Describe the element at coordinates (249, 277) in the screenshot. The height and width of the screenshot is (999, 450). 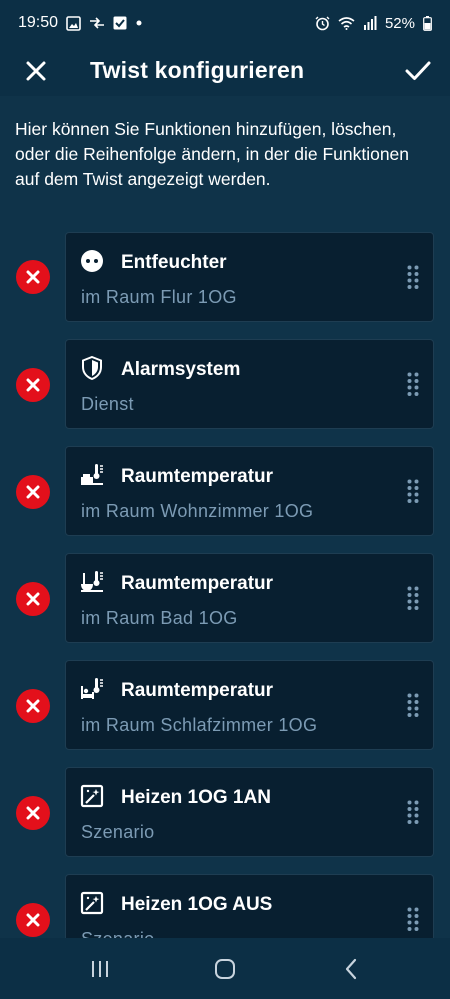
I see `function-card: Entfeuchter im Raum Flur 1OG` at that location.